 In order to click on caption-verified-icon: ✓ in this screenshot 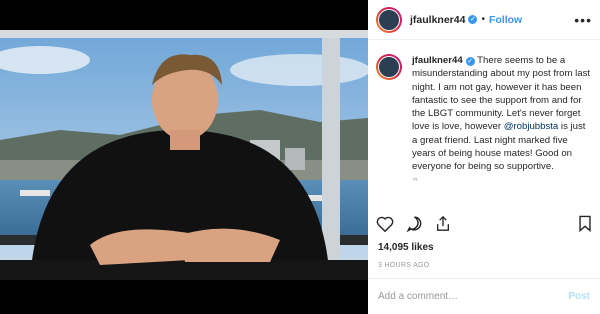, I will do `click(470, 61)`.